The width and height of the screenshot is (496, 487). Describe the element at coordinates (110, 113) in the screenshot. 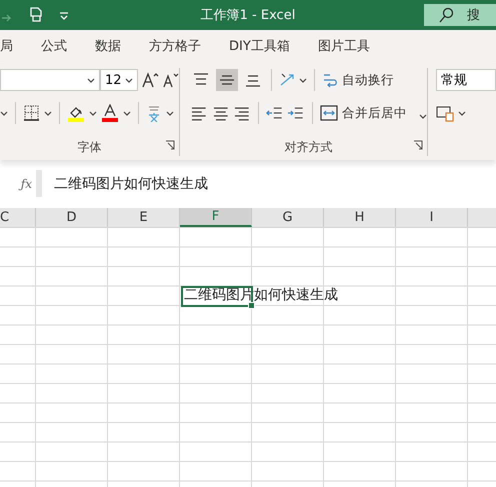

I see `font-color-icon` at that location.